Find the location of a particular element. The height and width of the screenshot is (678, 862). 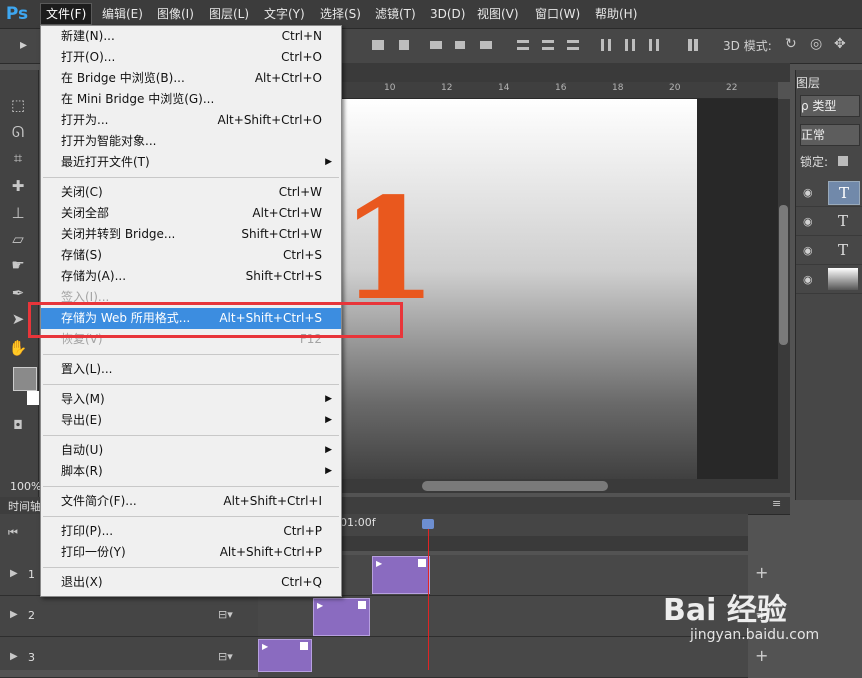

distribute-hcenter-icon is located at coordinates (630, 45).